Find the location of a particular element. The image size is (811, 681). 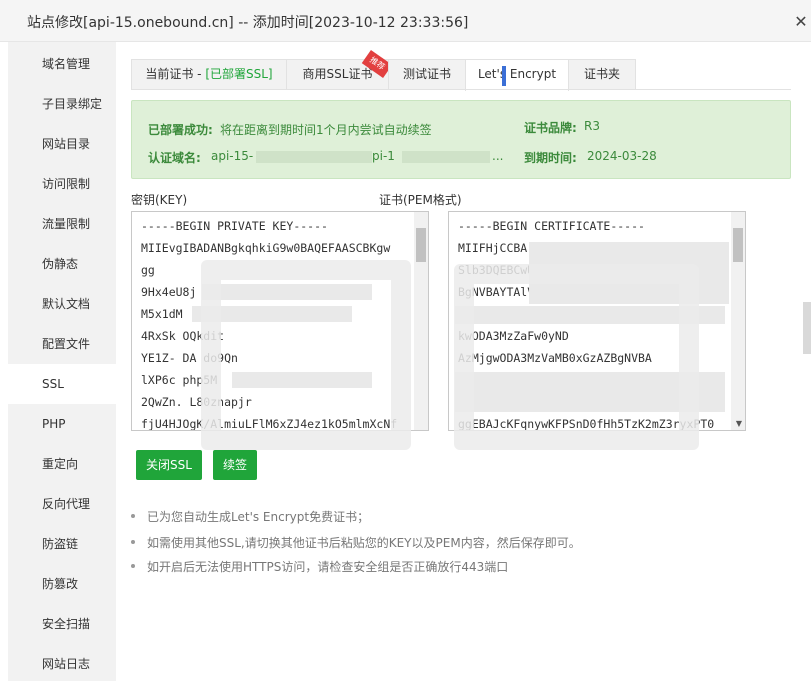

key-line: -----BEGIN PRIVATE KEY----- is located at coordinates (234, 226).